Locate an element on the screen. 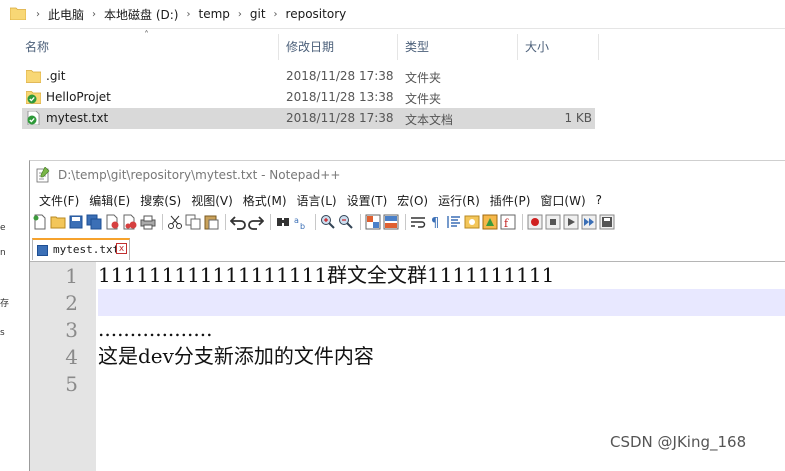 This screenshot has width=785, height=471. file-type: 文本文档 is located at coordinates (429, 120).